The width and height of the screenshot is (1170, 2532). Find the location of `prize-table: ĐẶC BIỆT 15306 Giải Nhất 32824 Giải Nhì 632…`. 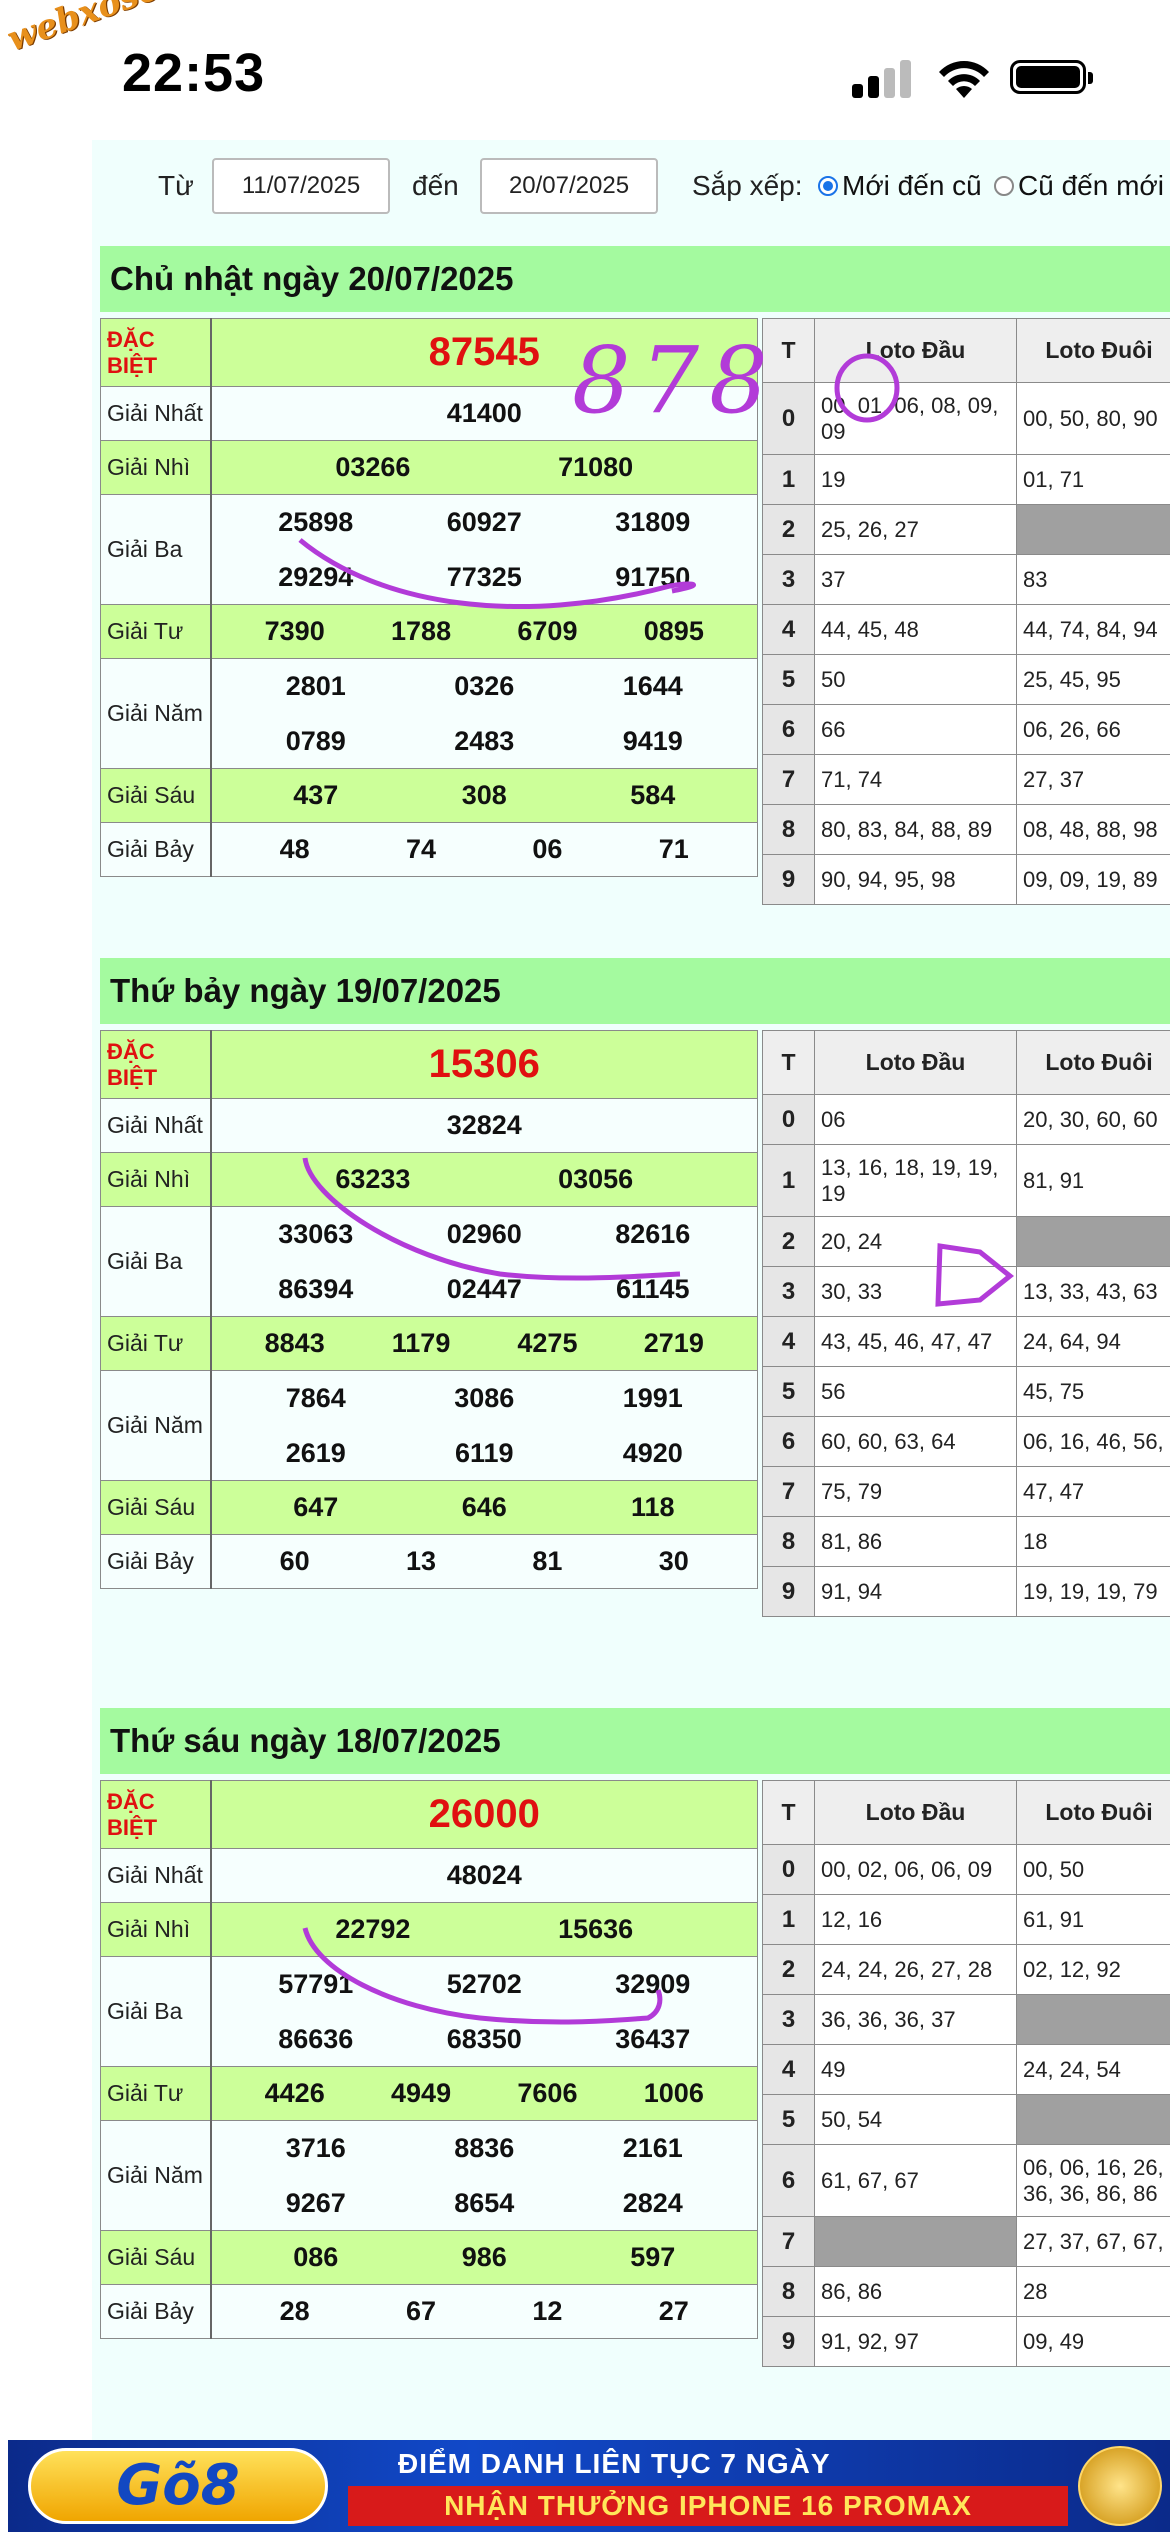

prize-table: ĐẶC BIỆT 15306 Giải Nhất 32824 Giải Nhì 632… is located at coordinates (429, 1309).